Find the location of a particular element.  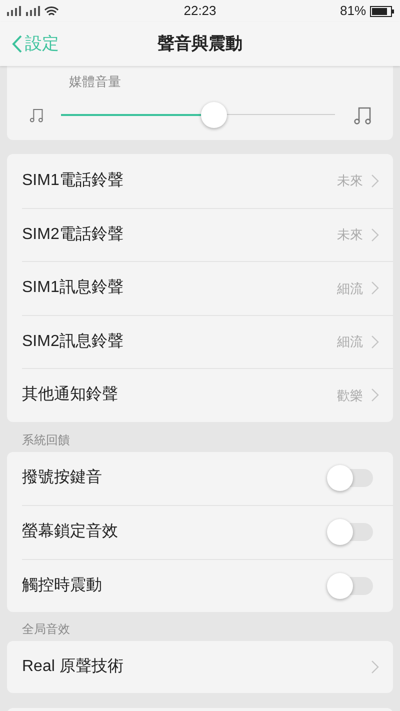

row-label: SIM1電話鈴聲 is located at coordinates (73, 180).